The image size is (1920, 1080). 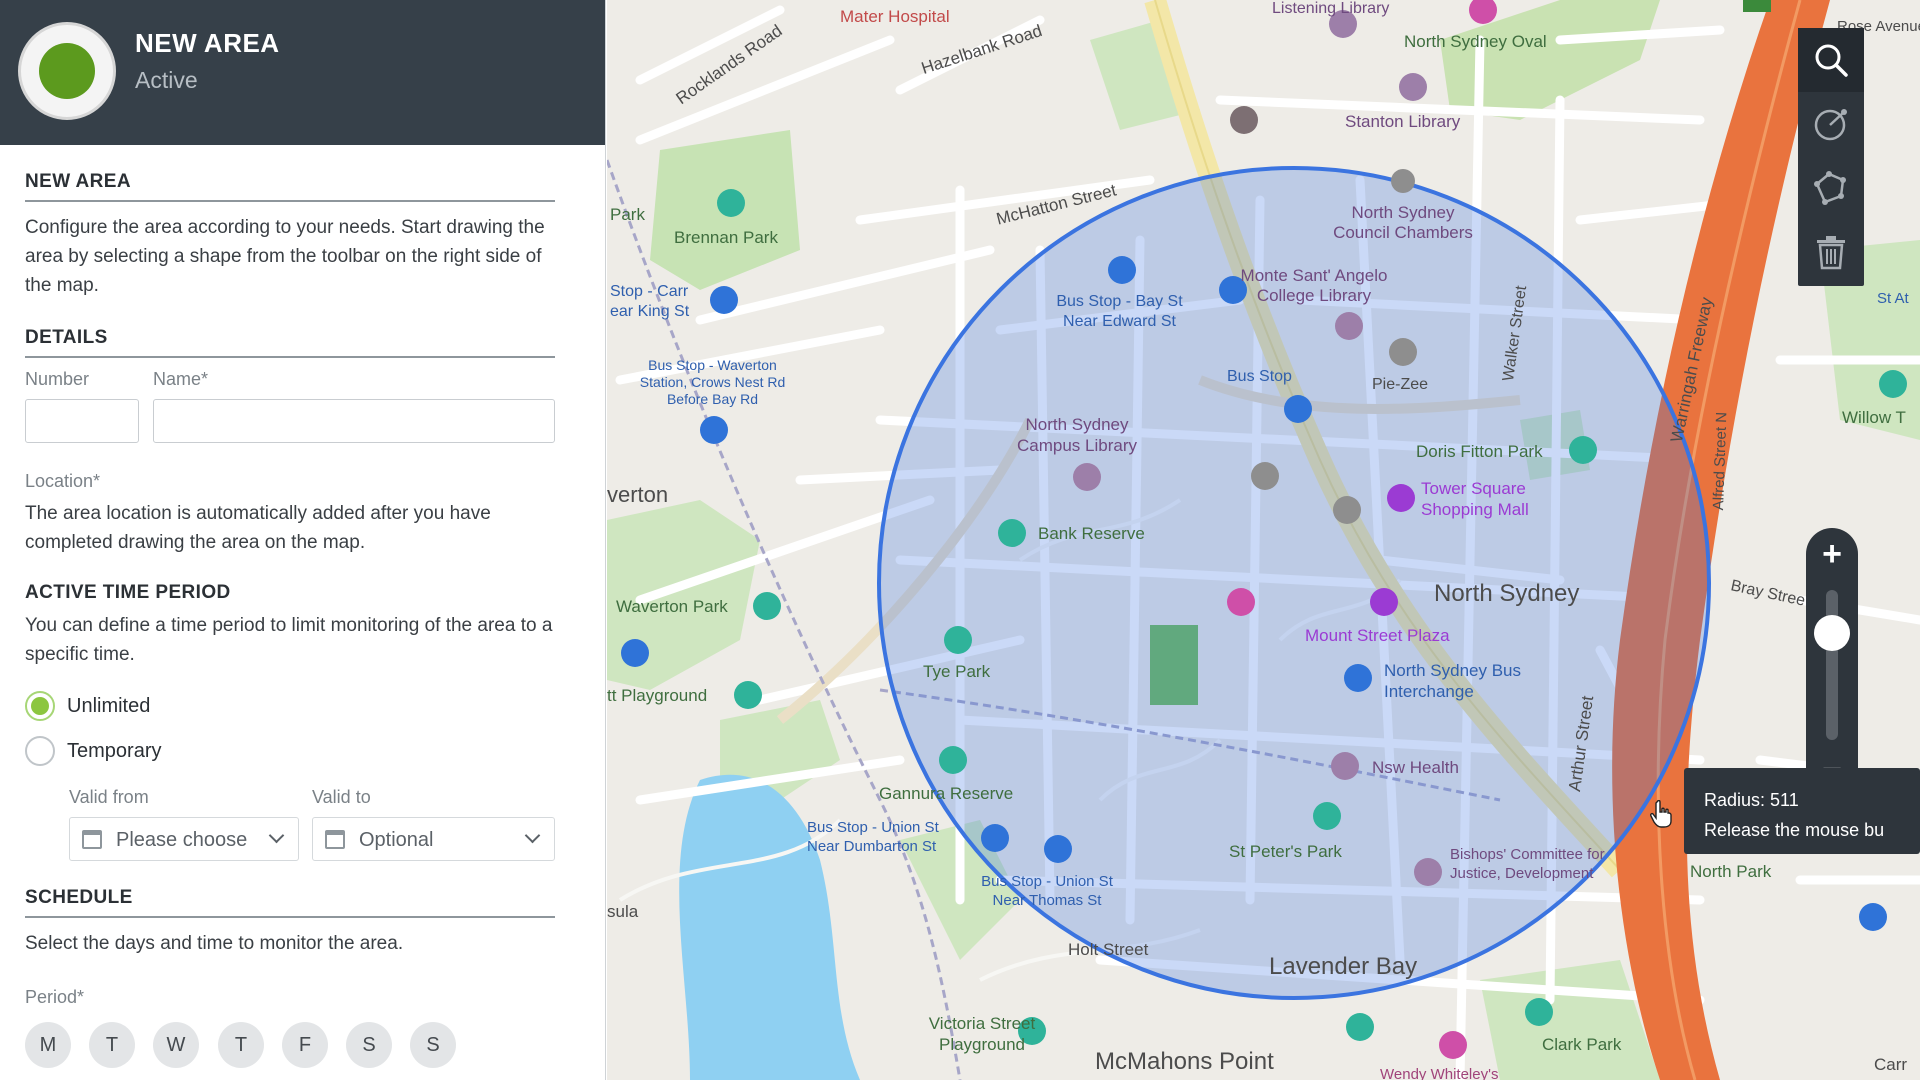 I want to click on day-button-saturday: S, so click(x=369, y=1045).